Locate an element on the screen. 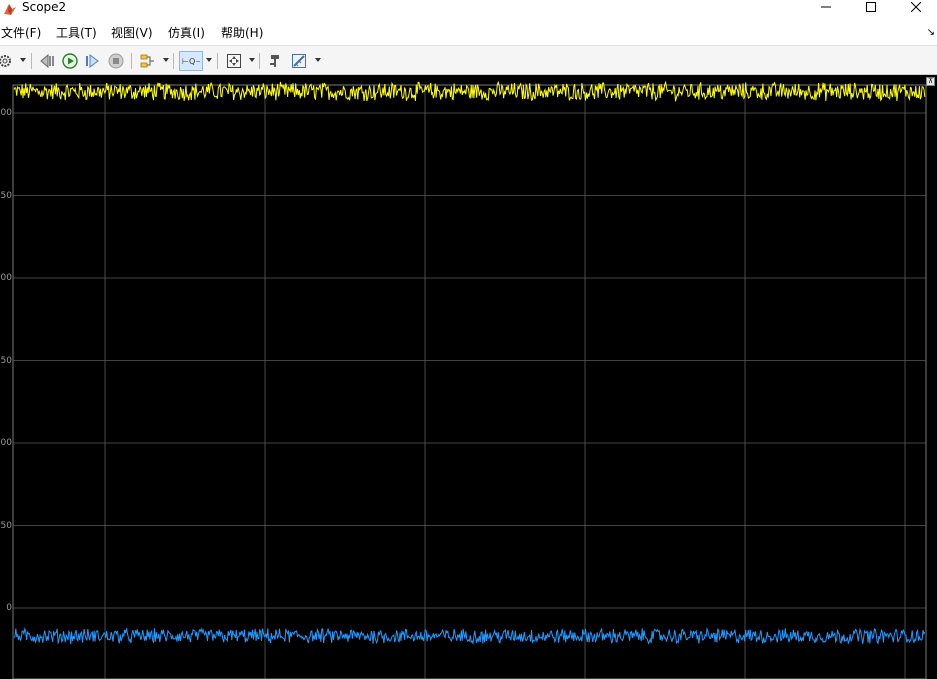 This screenshot has width=937, height=679. settings-dropdown-icon is located at coordinates (23, 60).